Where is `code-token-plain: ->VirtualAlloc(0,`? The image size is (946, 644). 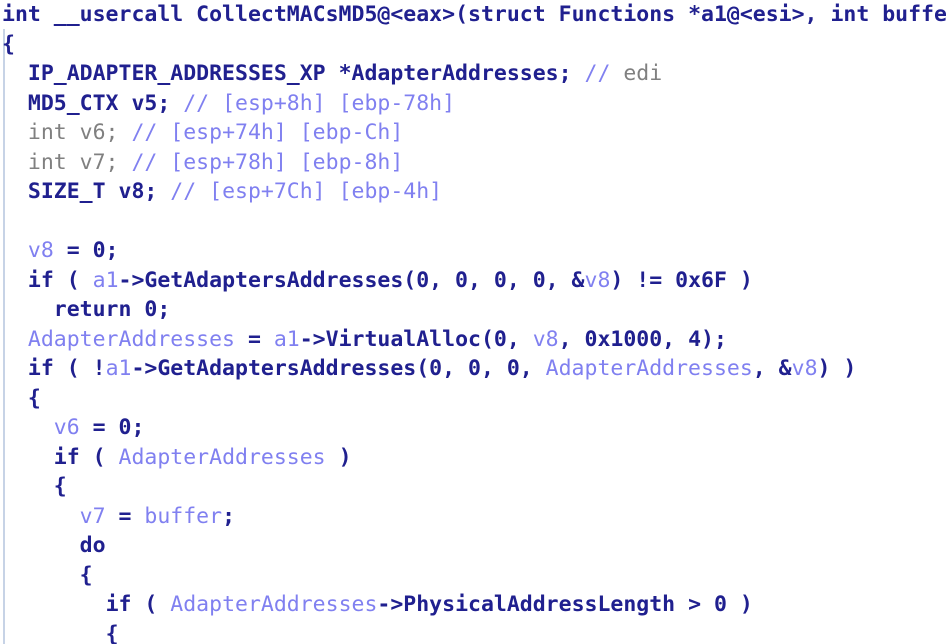
code-token-plain: ->VirtualAlloc(0, is located at coordinates (416, 339).